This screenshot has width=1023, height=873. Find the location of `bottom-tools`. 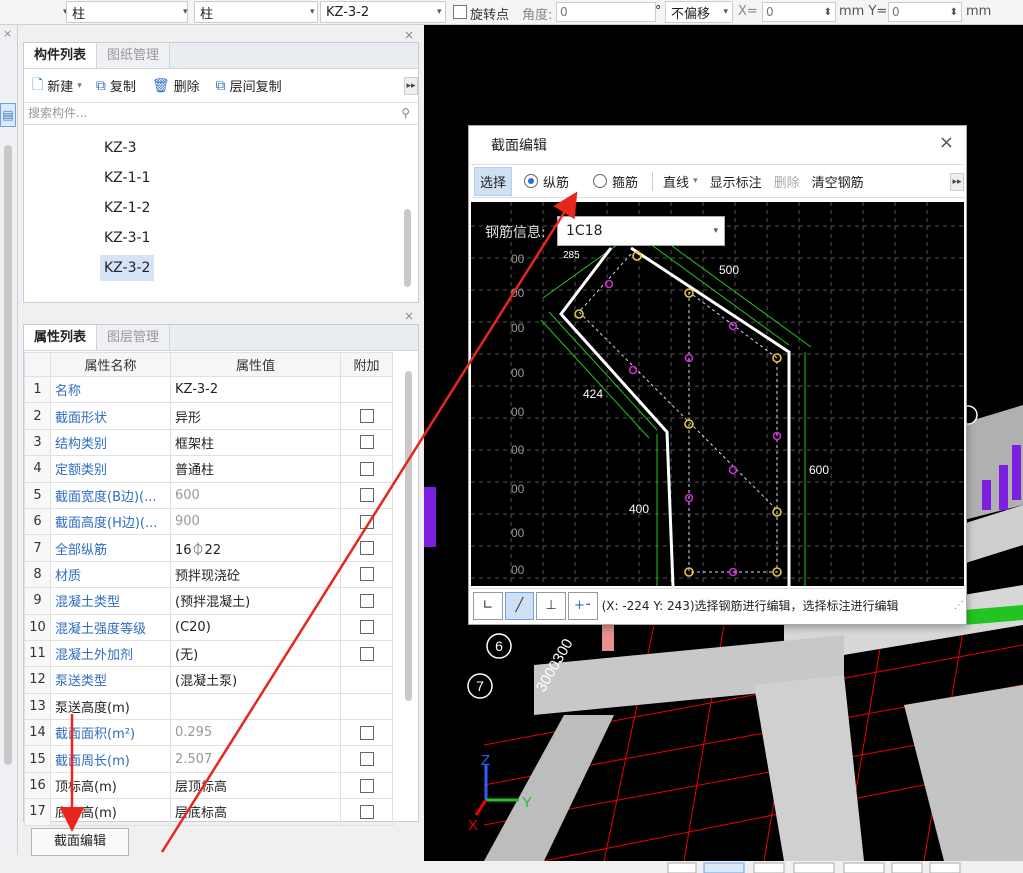

bottom-tools is located at coordinates (814, 867).